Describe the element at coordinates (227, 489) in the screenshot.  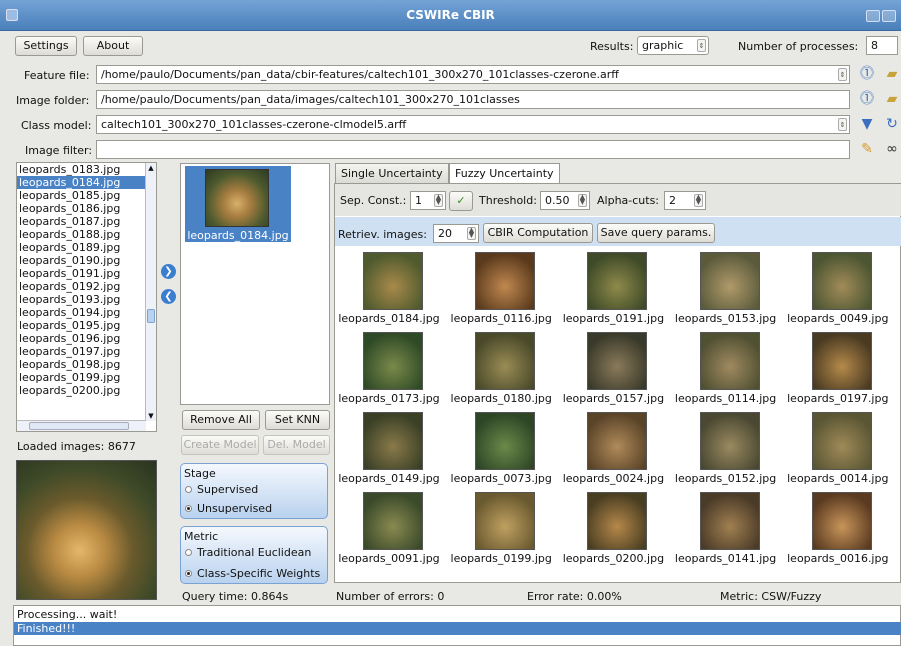
I see `supervised-label: Supervised` at that location.